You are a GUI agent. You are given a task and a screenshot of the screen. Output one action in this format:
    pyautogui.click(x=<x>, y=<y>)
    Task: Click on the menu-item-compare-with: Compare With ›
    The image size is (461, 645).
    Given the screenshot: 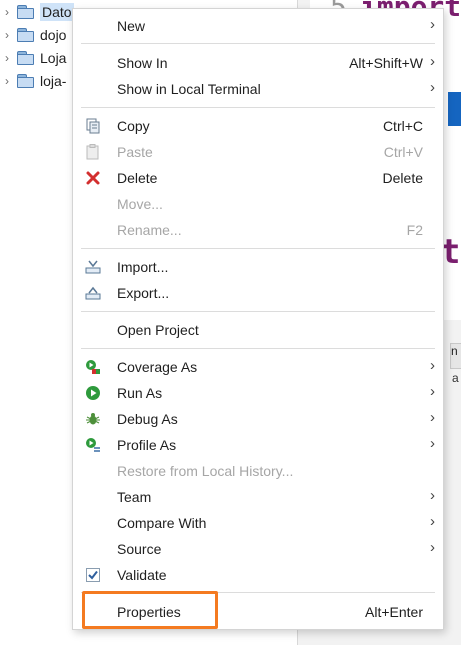 What is the action you would take?
    pyautogui.click(x=258, y=523)
    